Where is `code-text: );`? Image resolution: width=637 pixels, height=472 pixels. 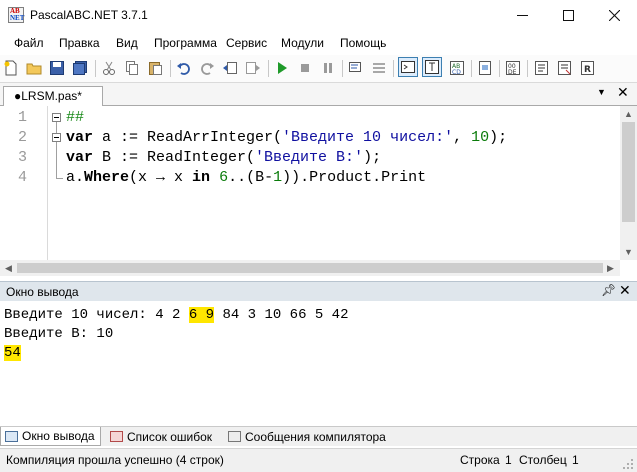
code-text: ); is located at coordinates (498, 137).